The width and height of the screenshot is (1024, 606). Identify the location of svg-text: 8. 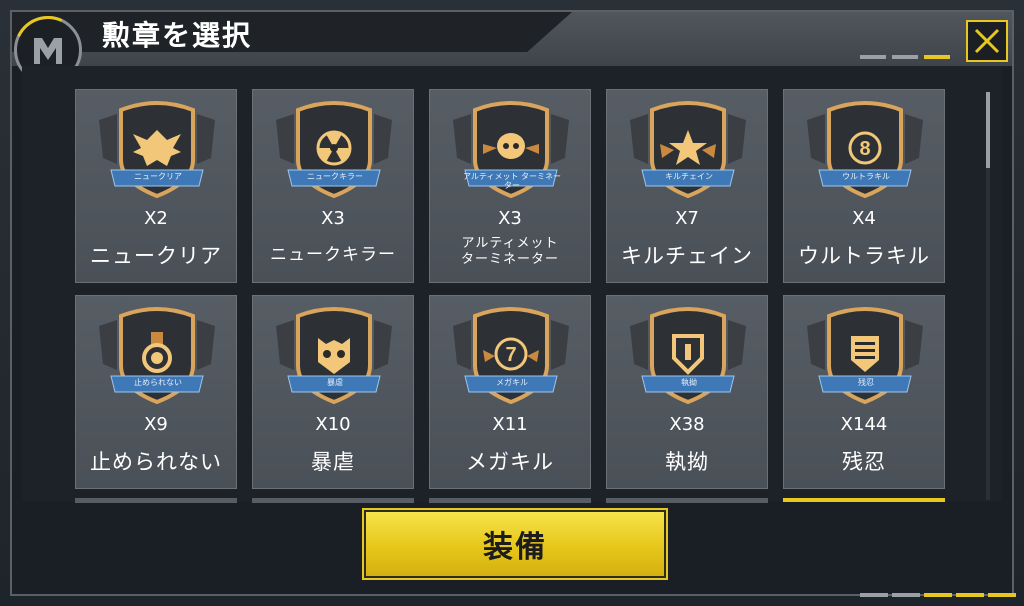
(864, 149).